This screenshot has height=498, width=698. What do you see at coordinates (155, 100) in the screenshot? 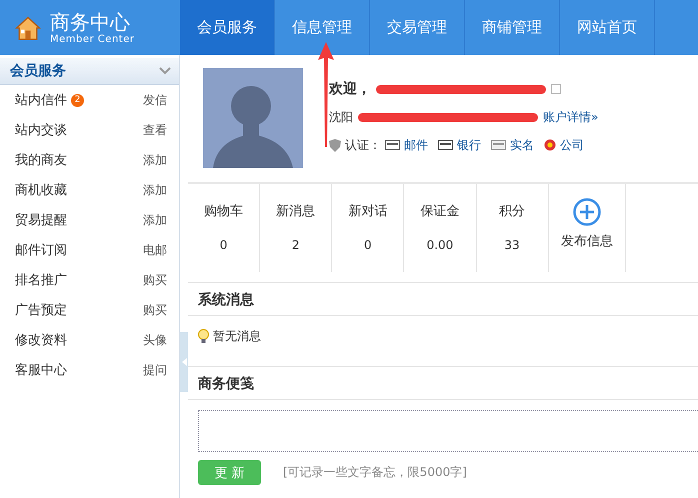
I see `sidebar-action-link: 发信` at bounding box center [155, 100].